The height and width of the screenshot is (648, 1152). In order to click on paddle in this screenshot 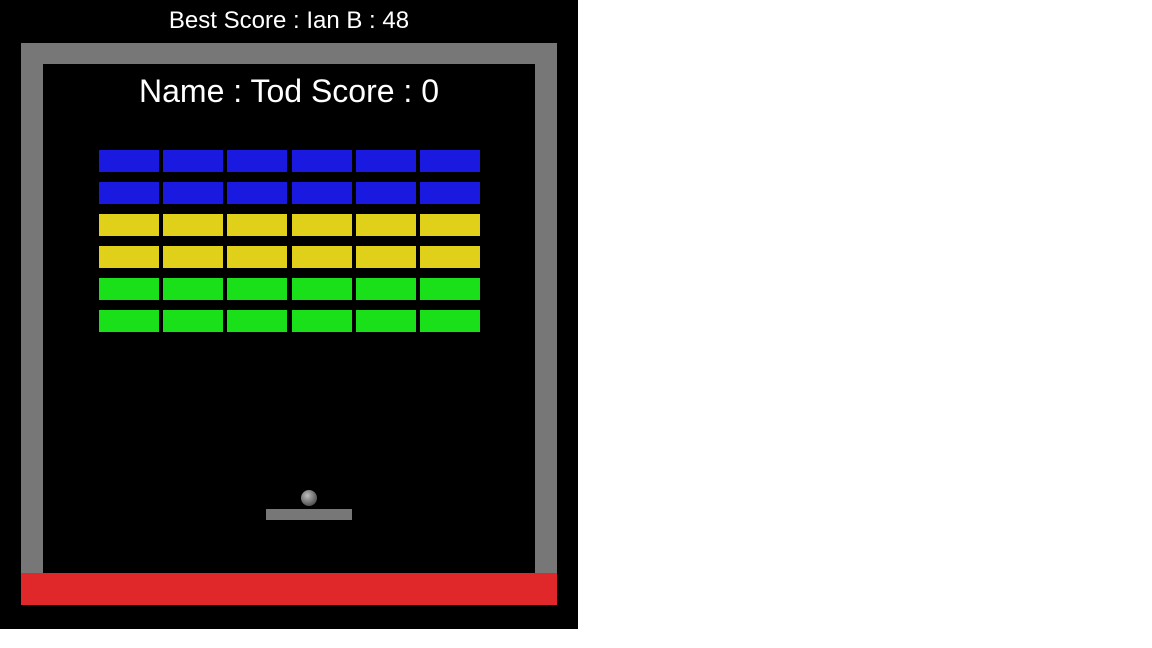, I will do `click(309, 514)`.